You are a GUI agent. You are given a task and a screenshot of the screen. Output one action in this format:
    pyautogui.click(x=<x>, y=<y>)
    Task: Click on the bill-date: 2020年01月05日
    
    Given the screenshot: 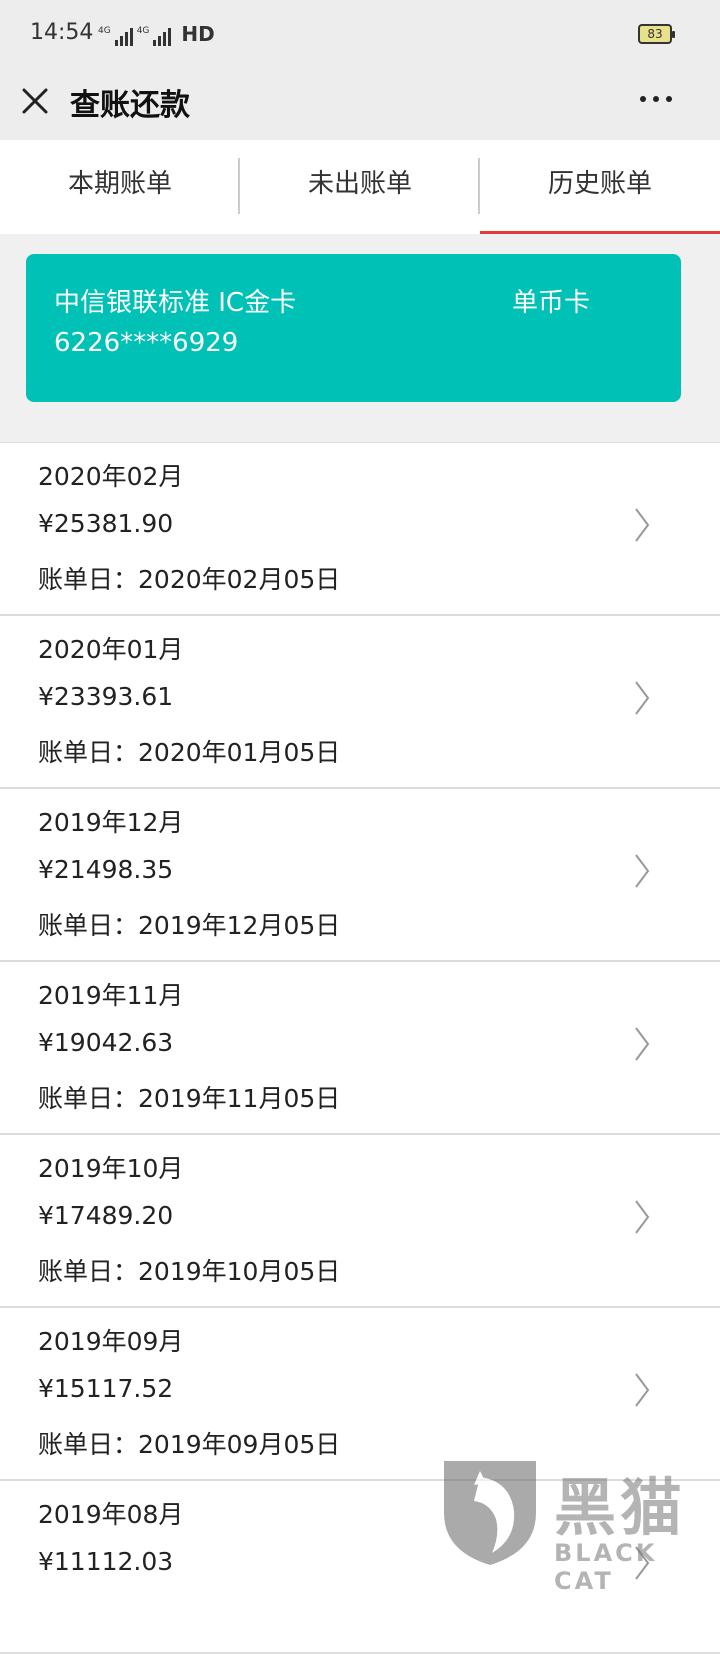 What is the action you would take?
    pyautogui.click(x=239, y=752)
    